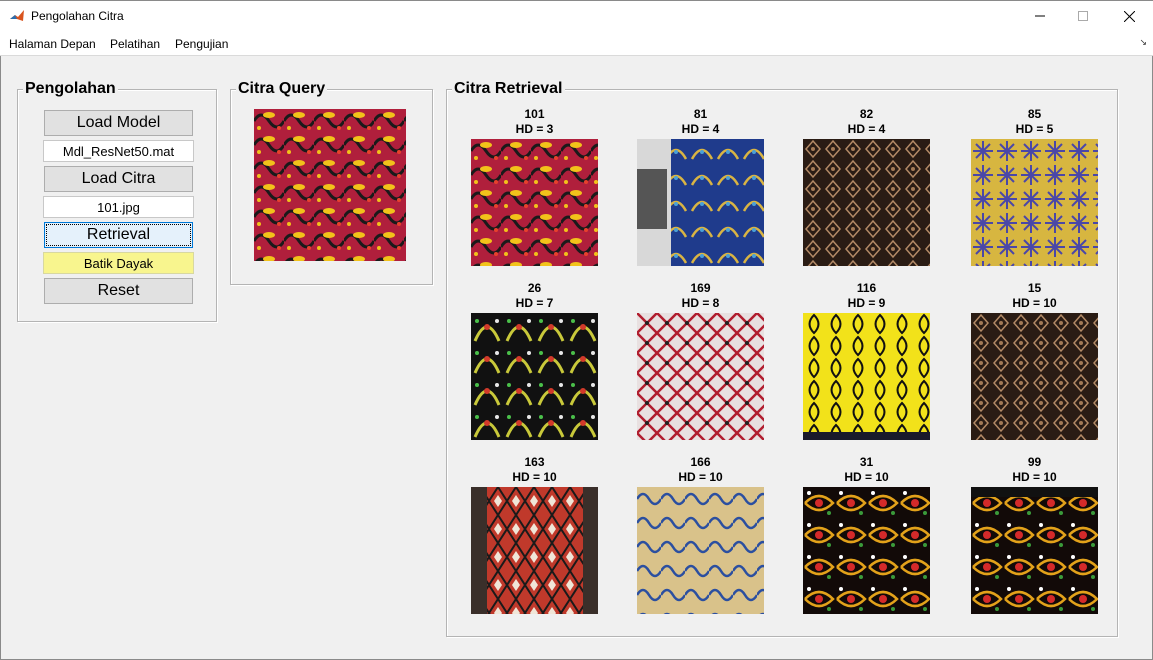 The width and height of the screenshot is (1153, 660). I want to click on result-id: 85, so click(1034, 114).